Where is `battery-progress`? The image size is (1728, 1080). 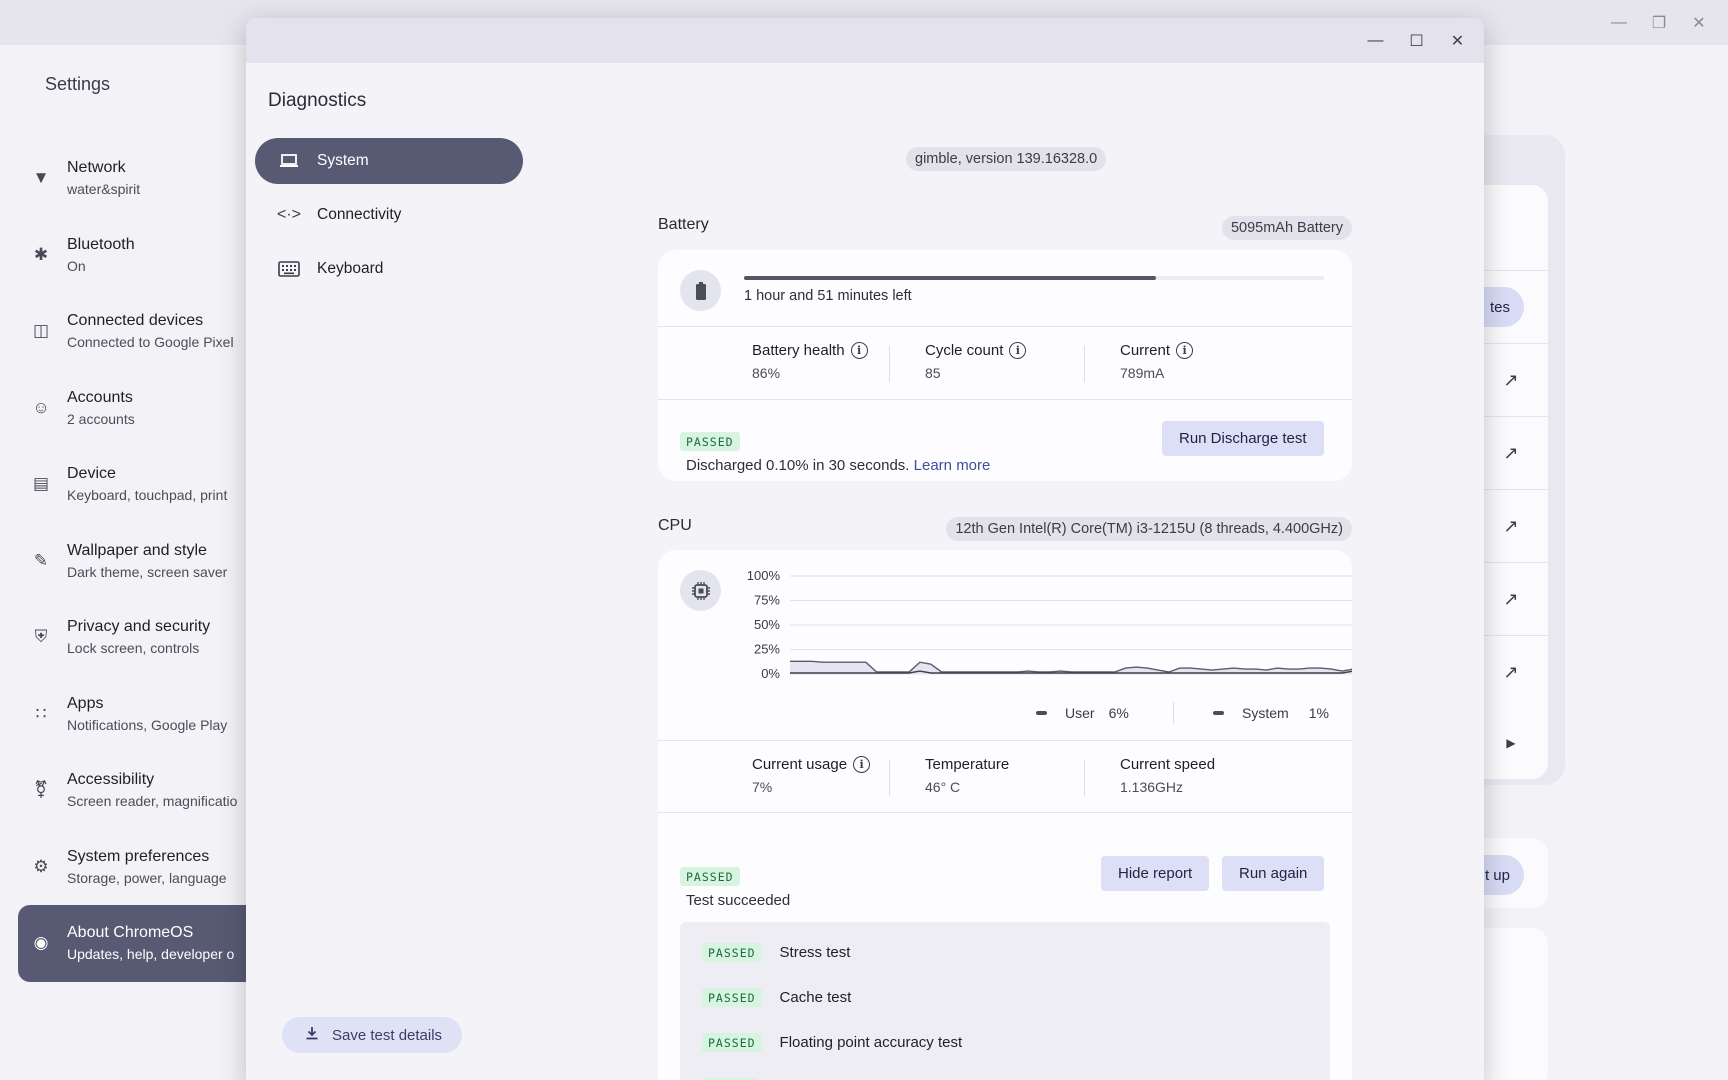
battery-progress is located at coordinates (1034, 278).